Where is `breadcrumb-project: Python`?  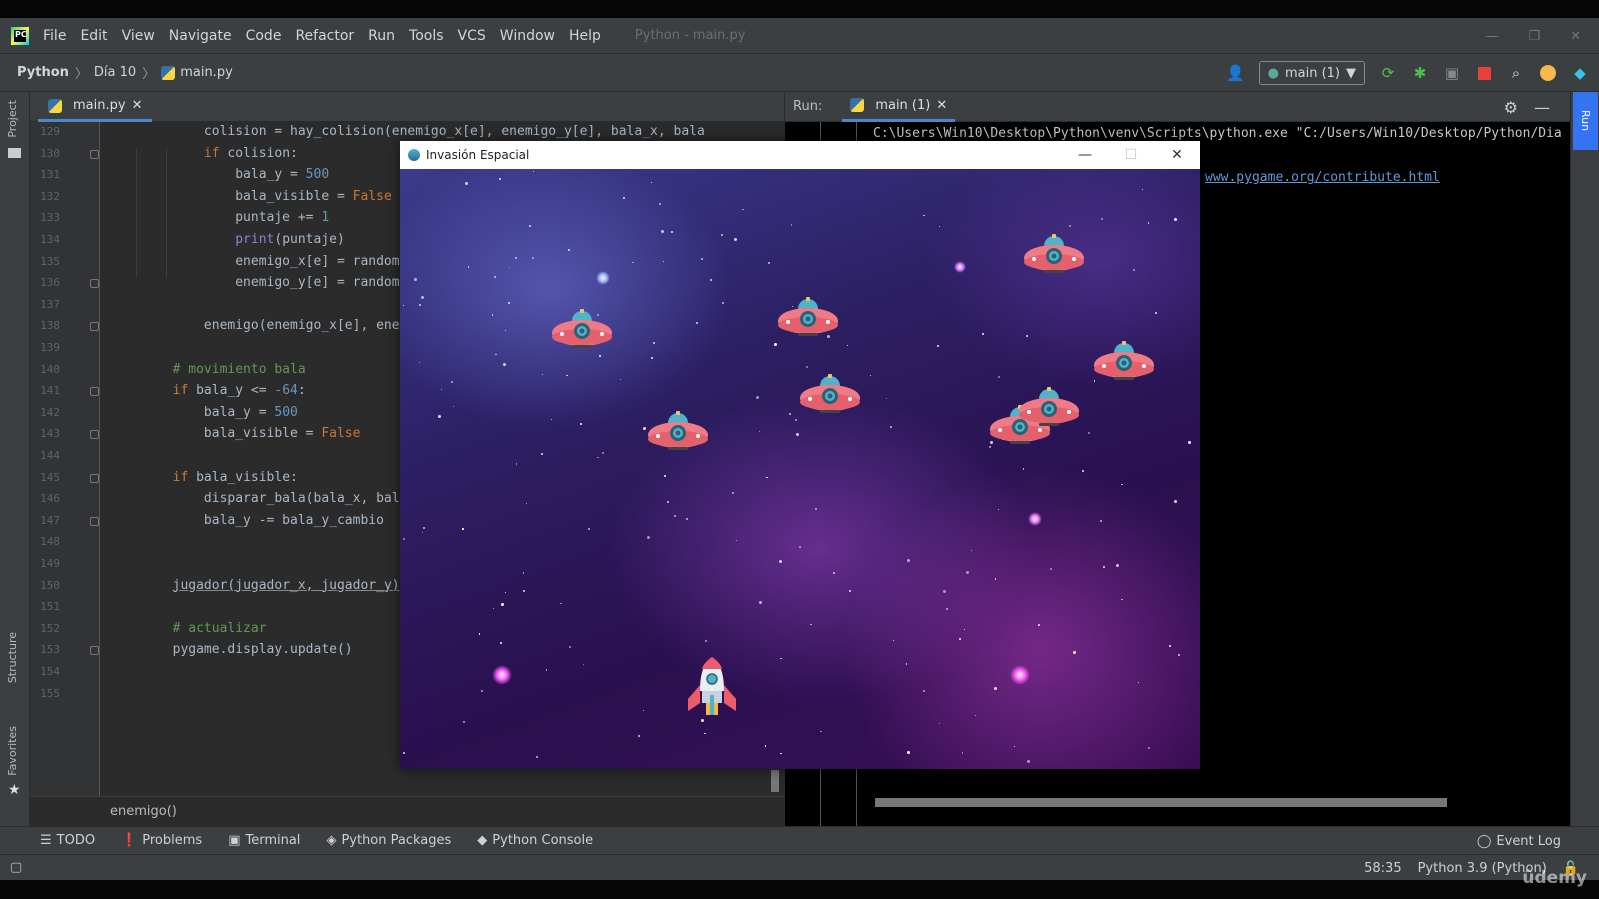
breadcrumb-project: Python is located at coordinates (43, 72).